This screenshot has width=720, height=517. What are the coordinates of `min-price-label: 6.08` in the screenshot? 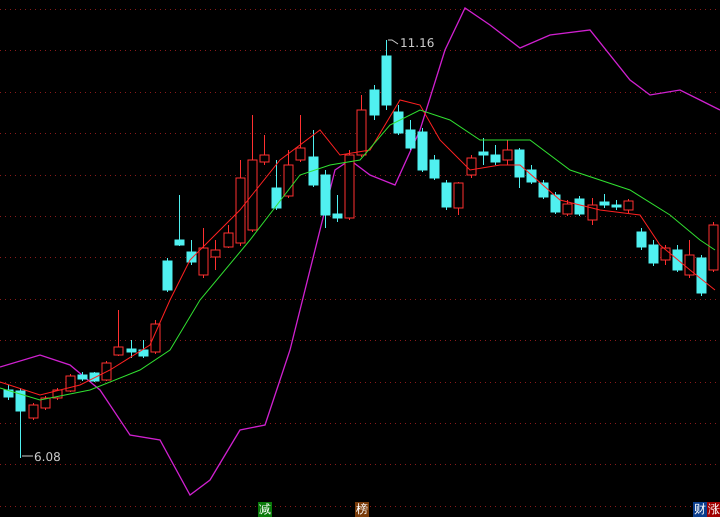 It's located at (47, 457).